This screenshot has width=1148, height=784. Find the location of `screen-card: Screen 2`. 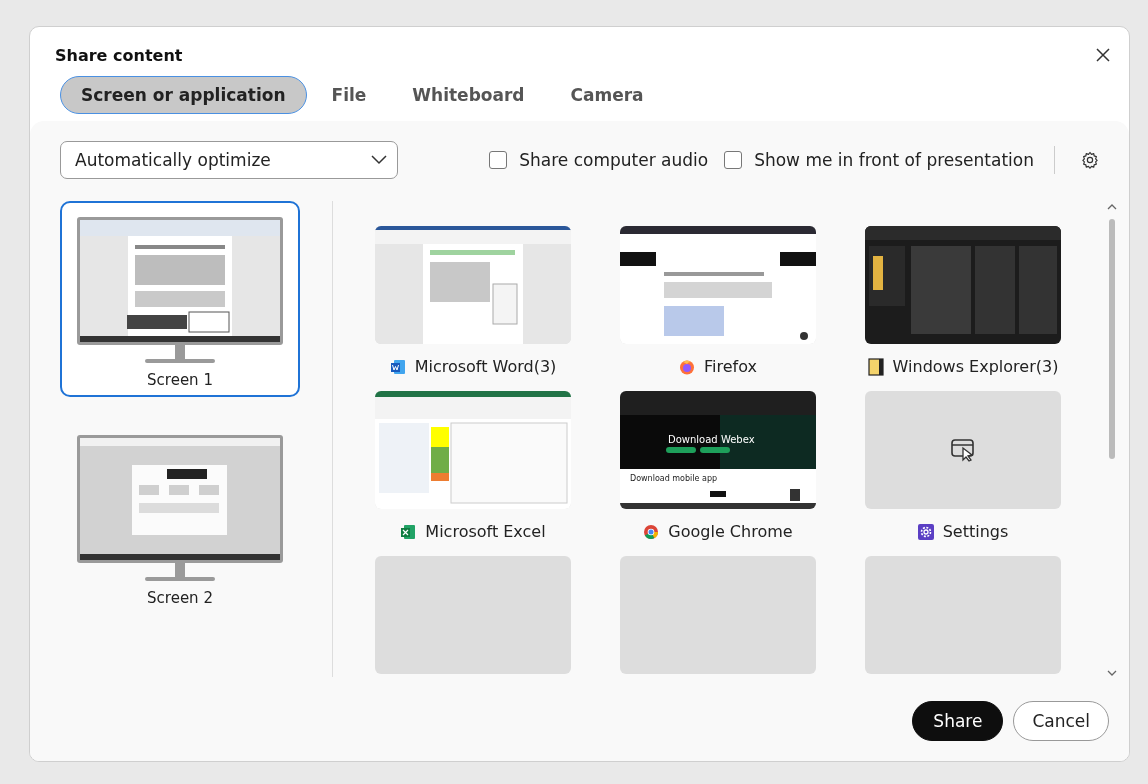

screen-card: Screen 2 is located at coordinates (180, 517).